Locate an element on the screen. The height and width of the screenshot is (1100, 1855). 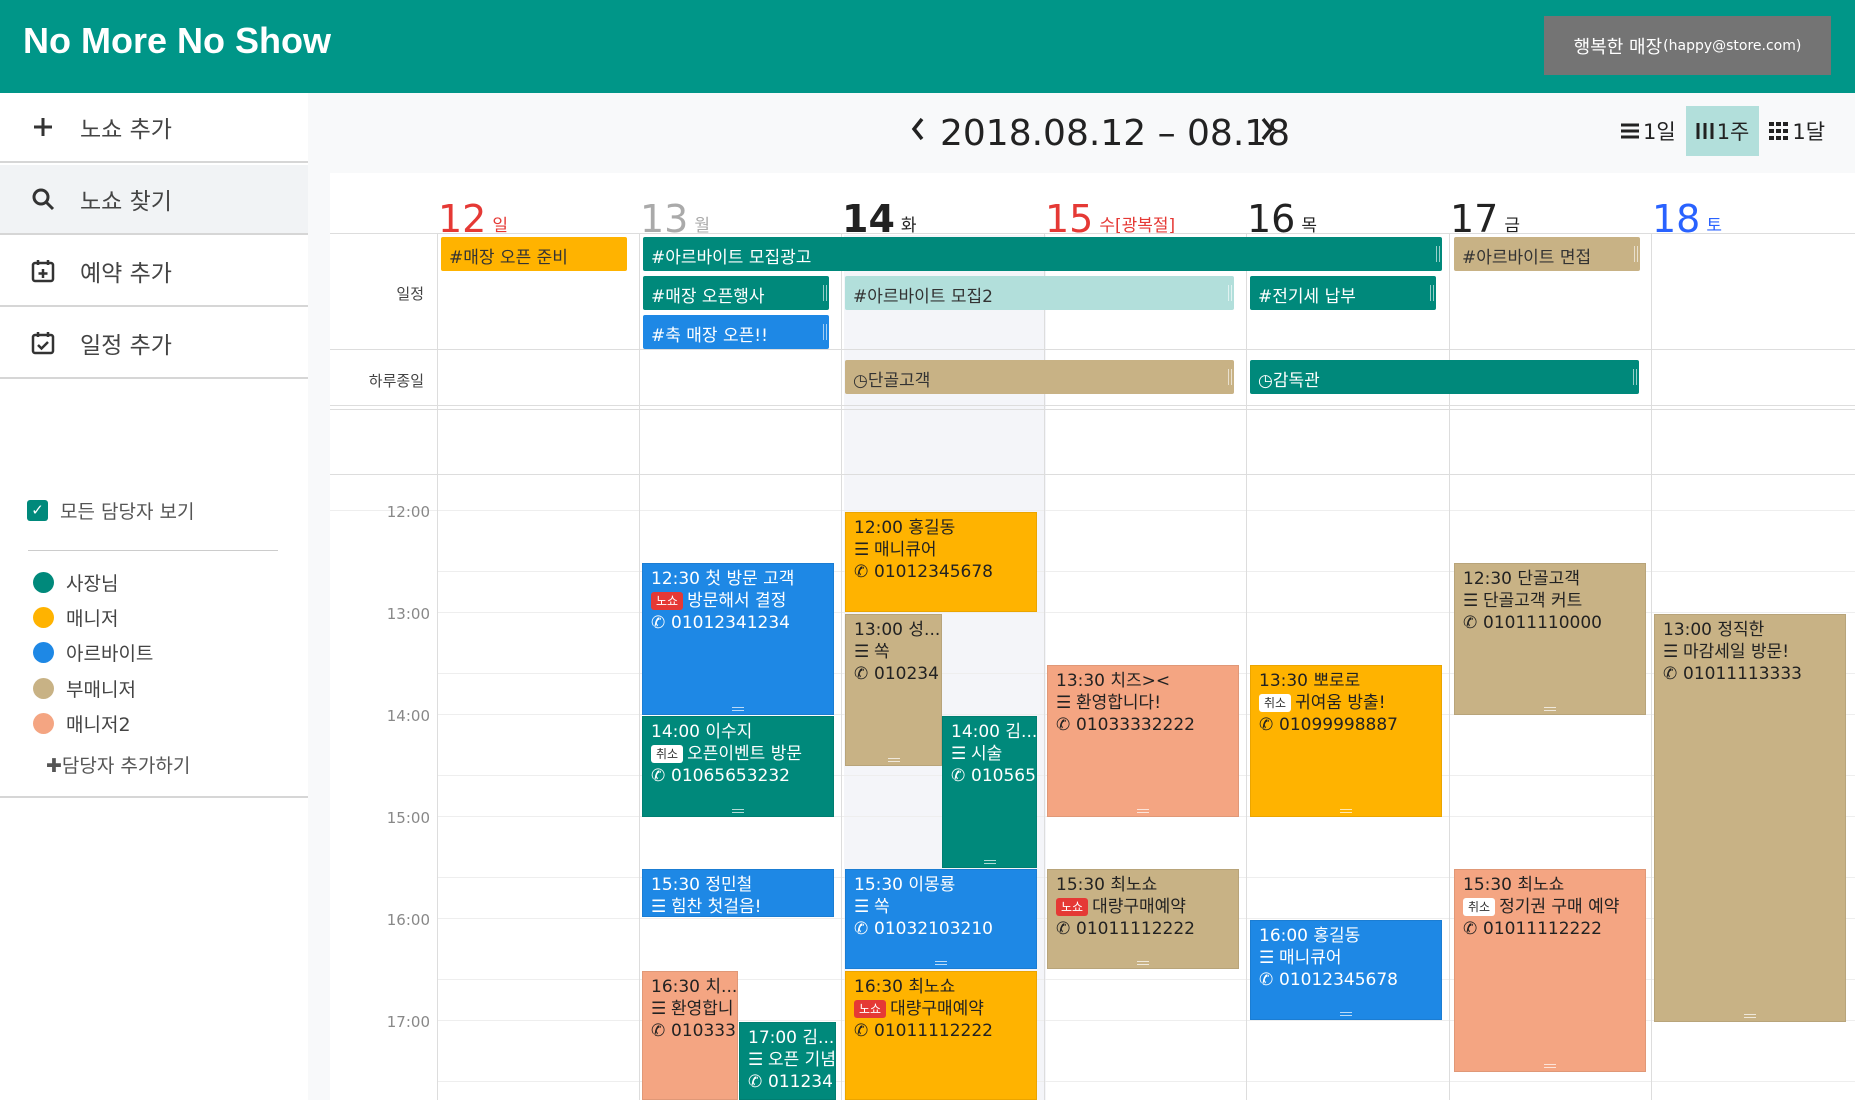
event-time: 16:30 is located at coordinates (675, 987).